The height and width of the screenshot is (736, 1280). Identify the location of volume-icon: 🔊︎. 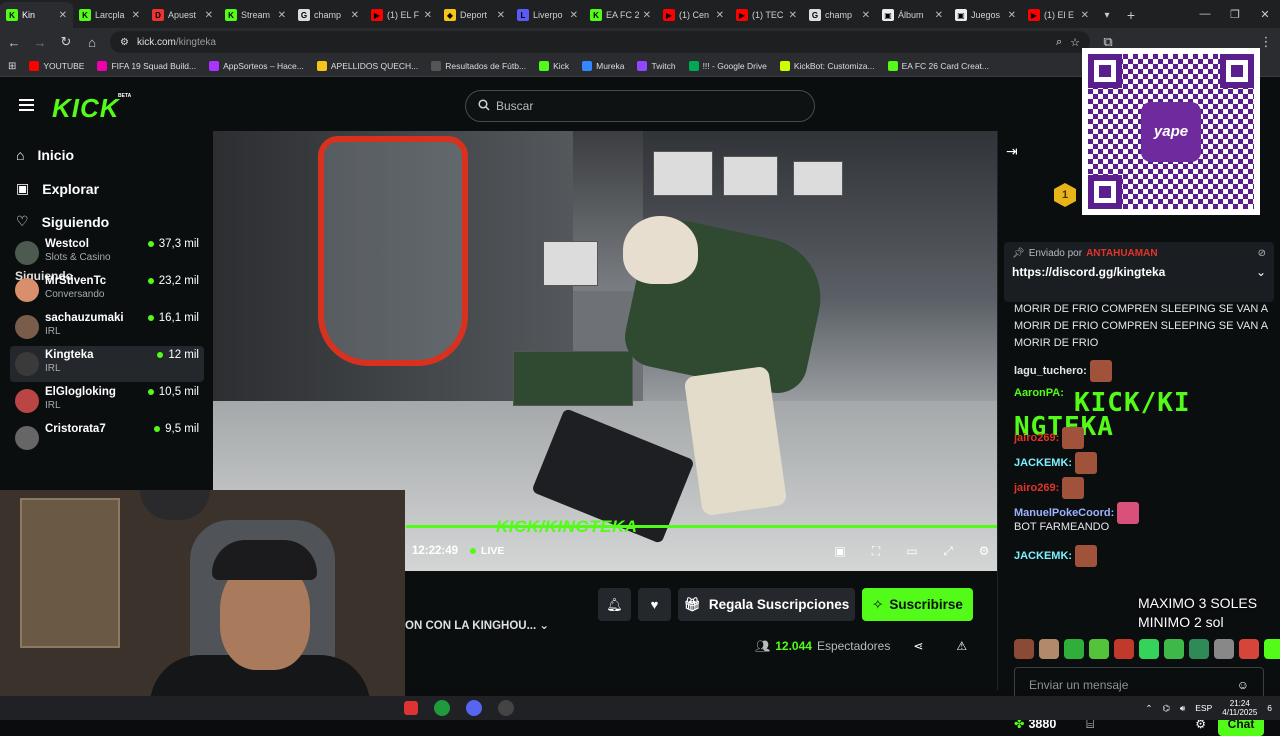
(1182, 708).